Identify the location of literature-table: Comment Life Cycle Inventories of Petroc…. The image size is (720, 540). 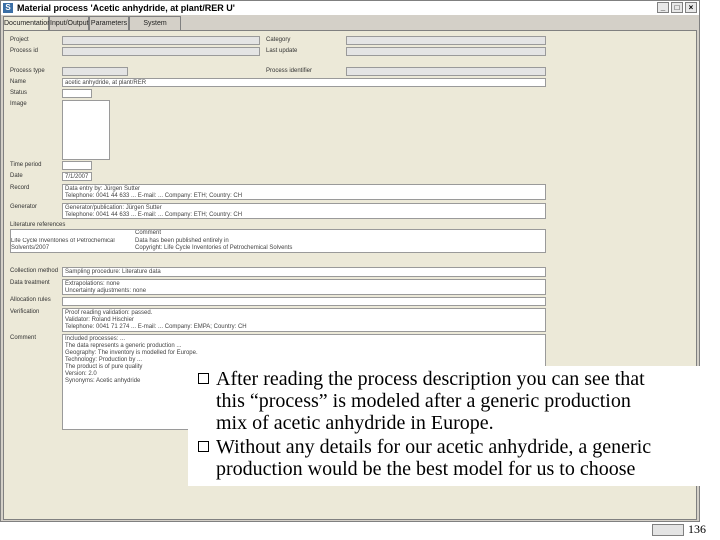
(278, 241).